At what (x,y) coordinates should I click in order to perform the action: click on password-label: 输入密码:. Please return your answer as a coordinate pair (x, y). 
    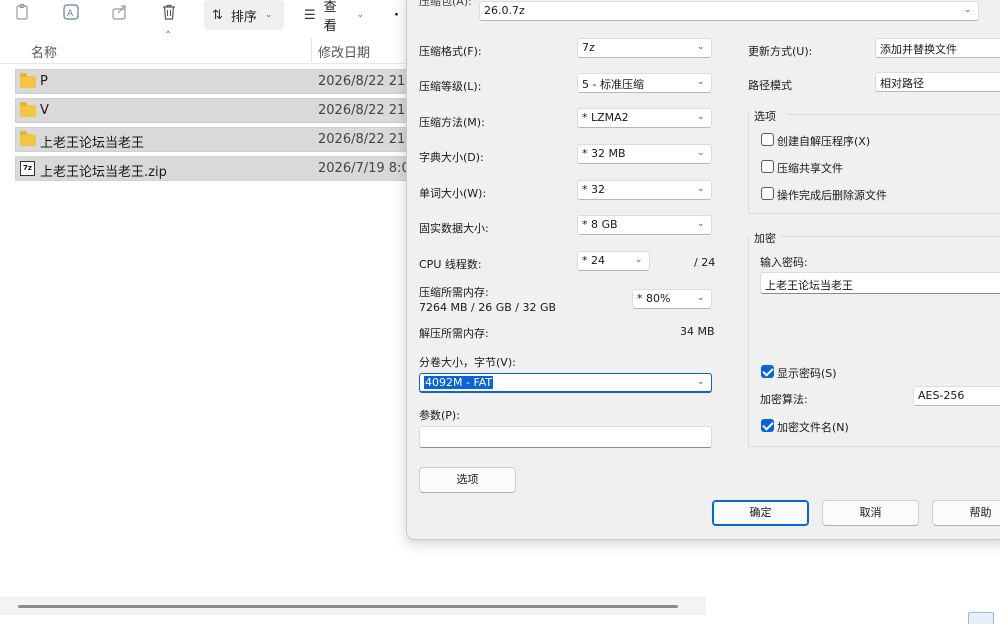
    Looking at the image, I should click on (784, 262).